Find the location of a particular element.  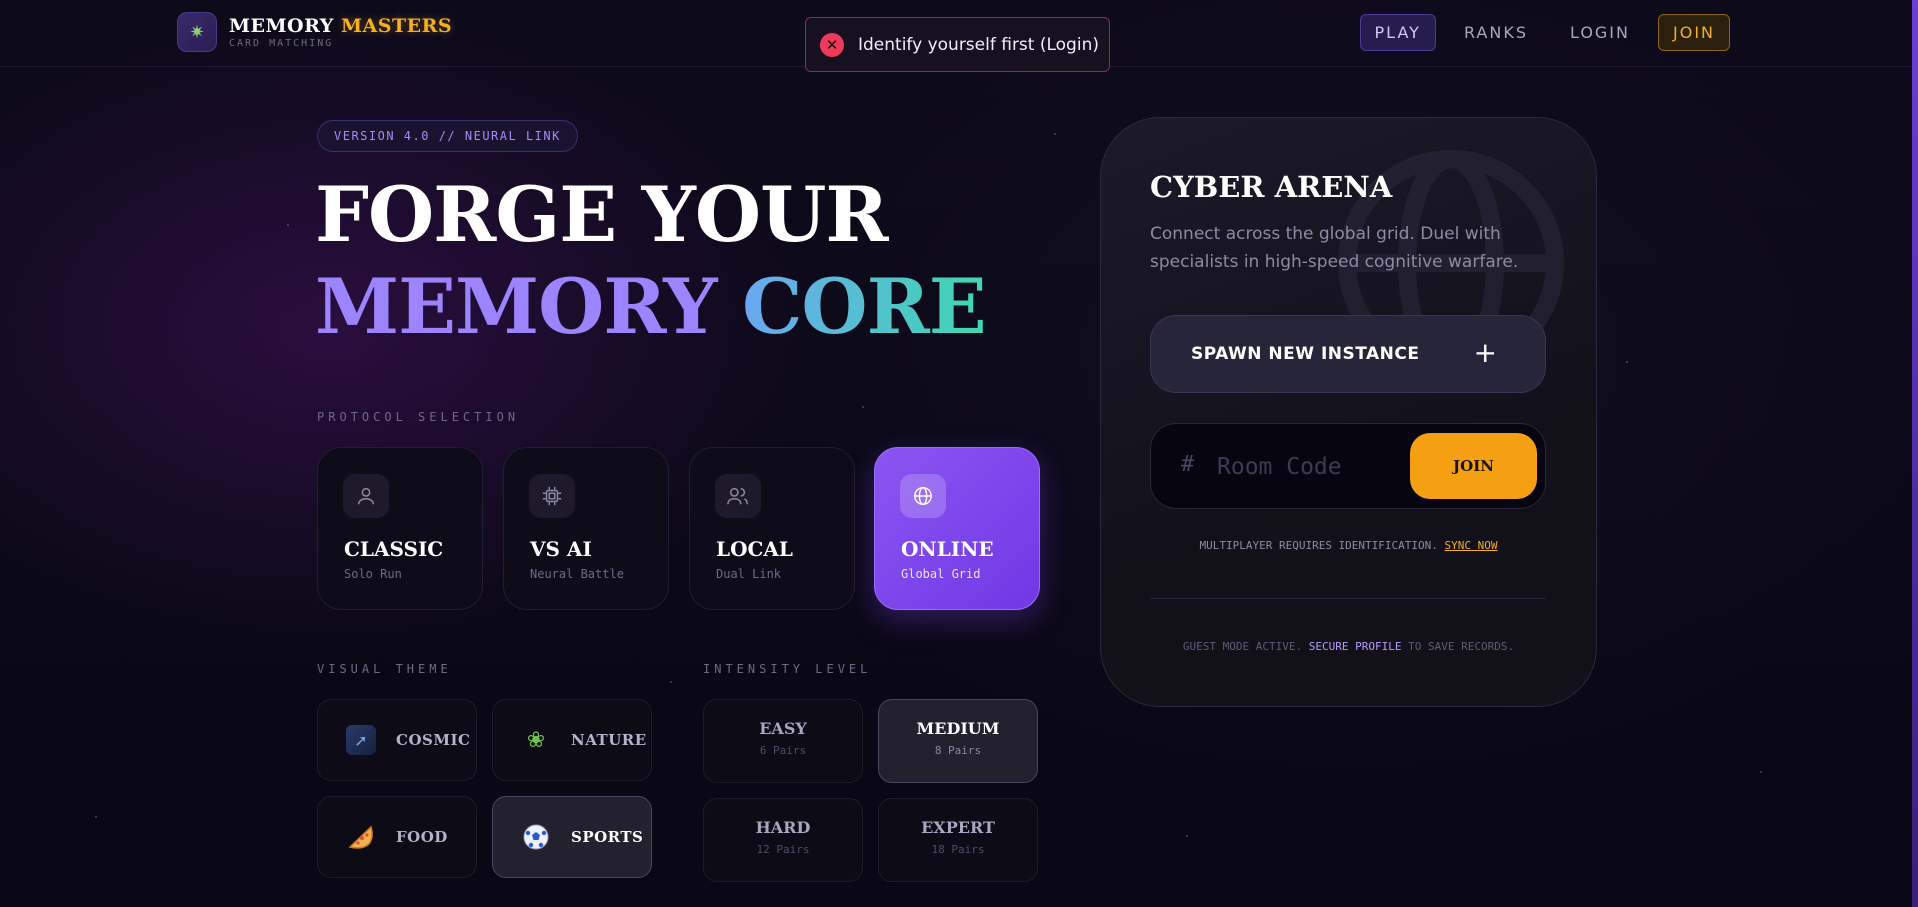

hero-word-memory: MEMORY is located at coordinates (516, 306).